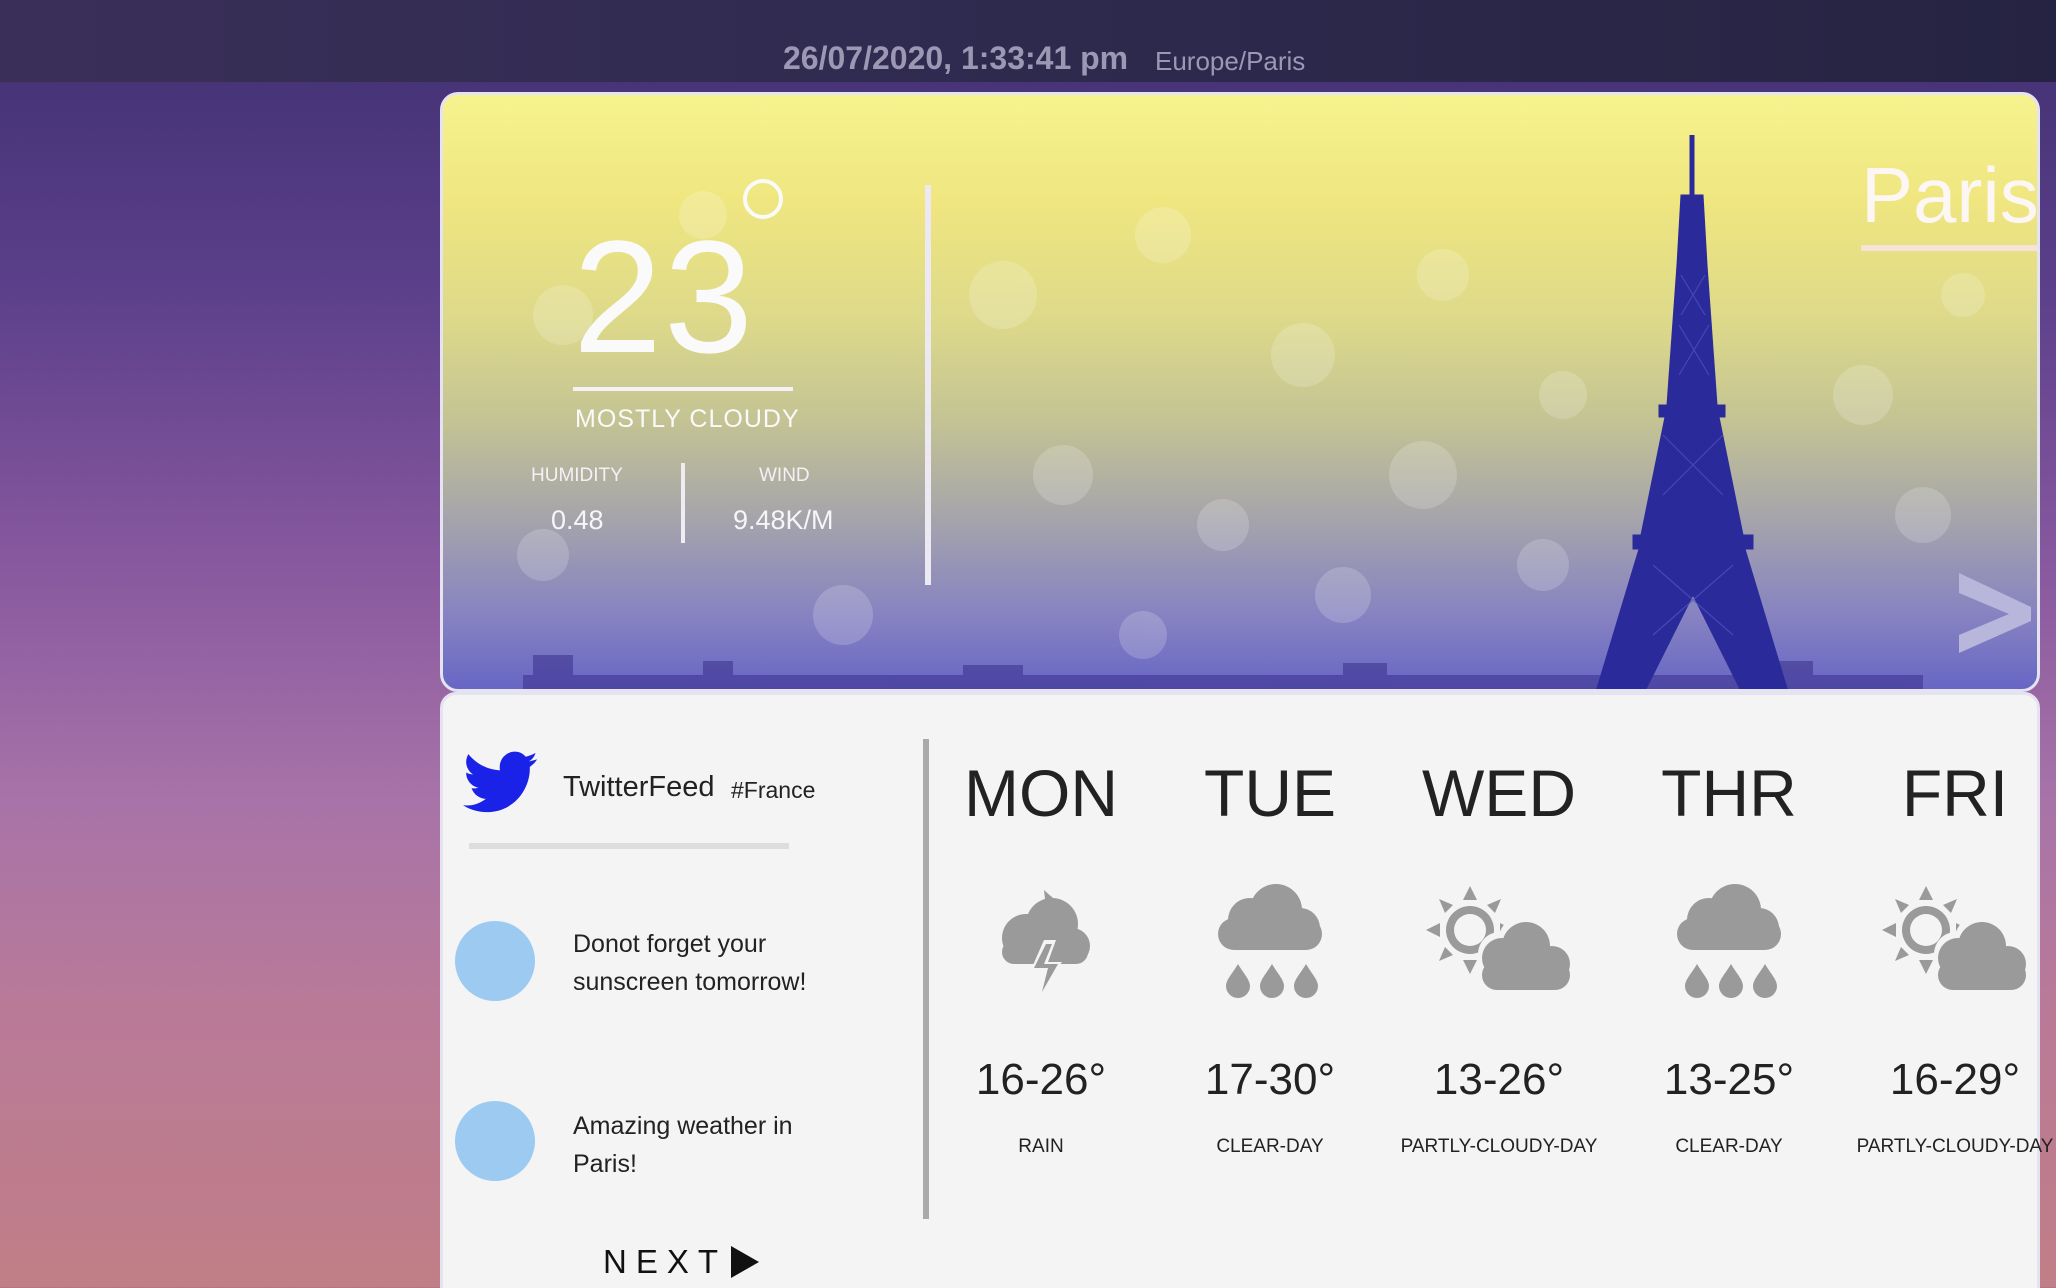 The image size is (2056, 1288). Describe the element at coordinates (665, 1261) in the screenshot. I see `next-label: NEXT` at that location.